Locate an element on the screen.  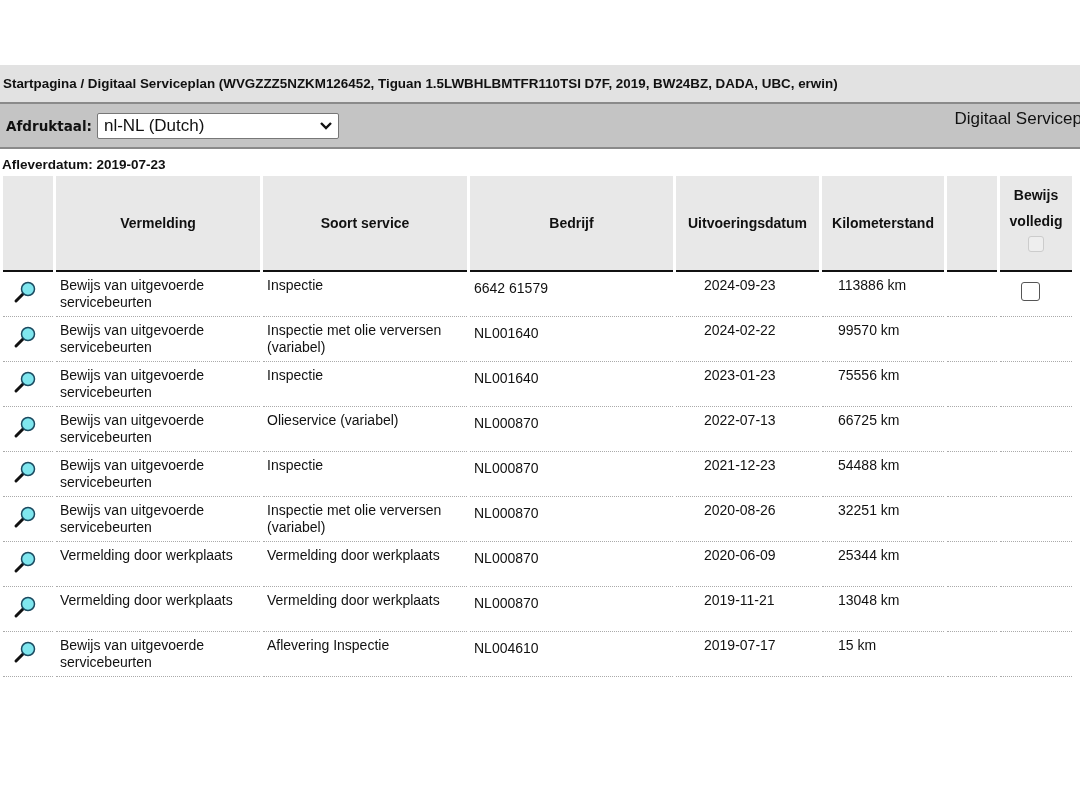
table-cell: 2022-07-13 is located at coordinates (747, 429).